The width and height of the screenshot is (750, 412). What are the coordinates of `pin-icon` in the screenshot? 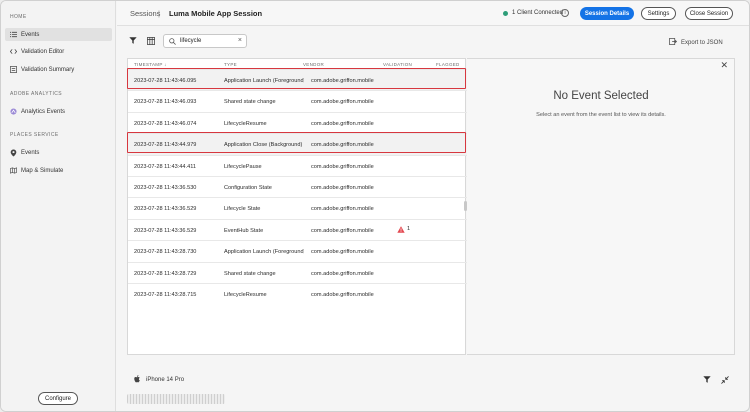 It's located at (13, 152).